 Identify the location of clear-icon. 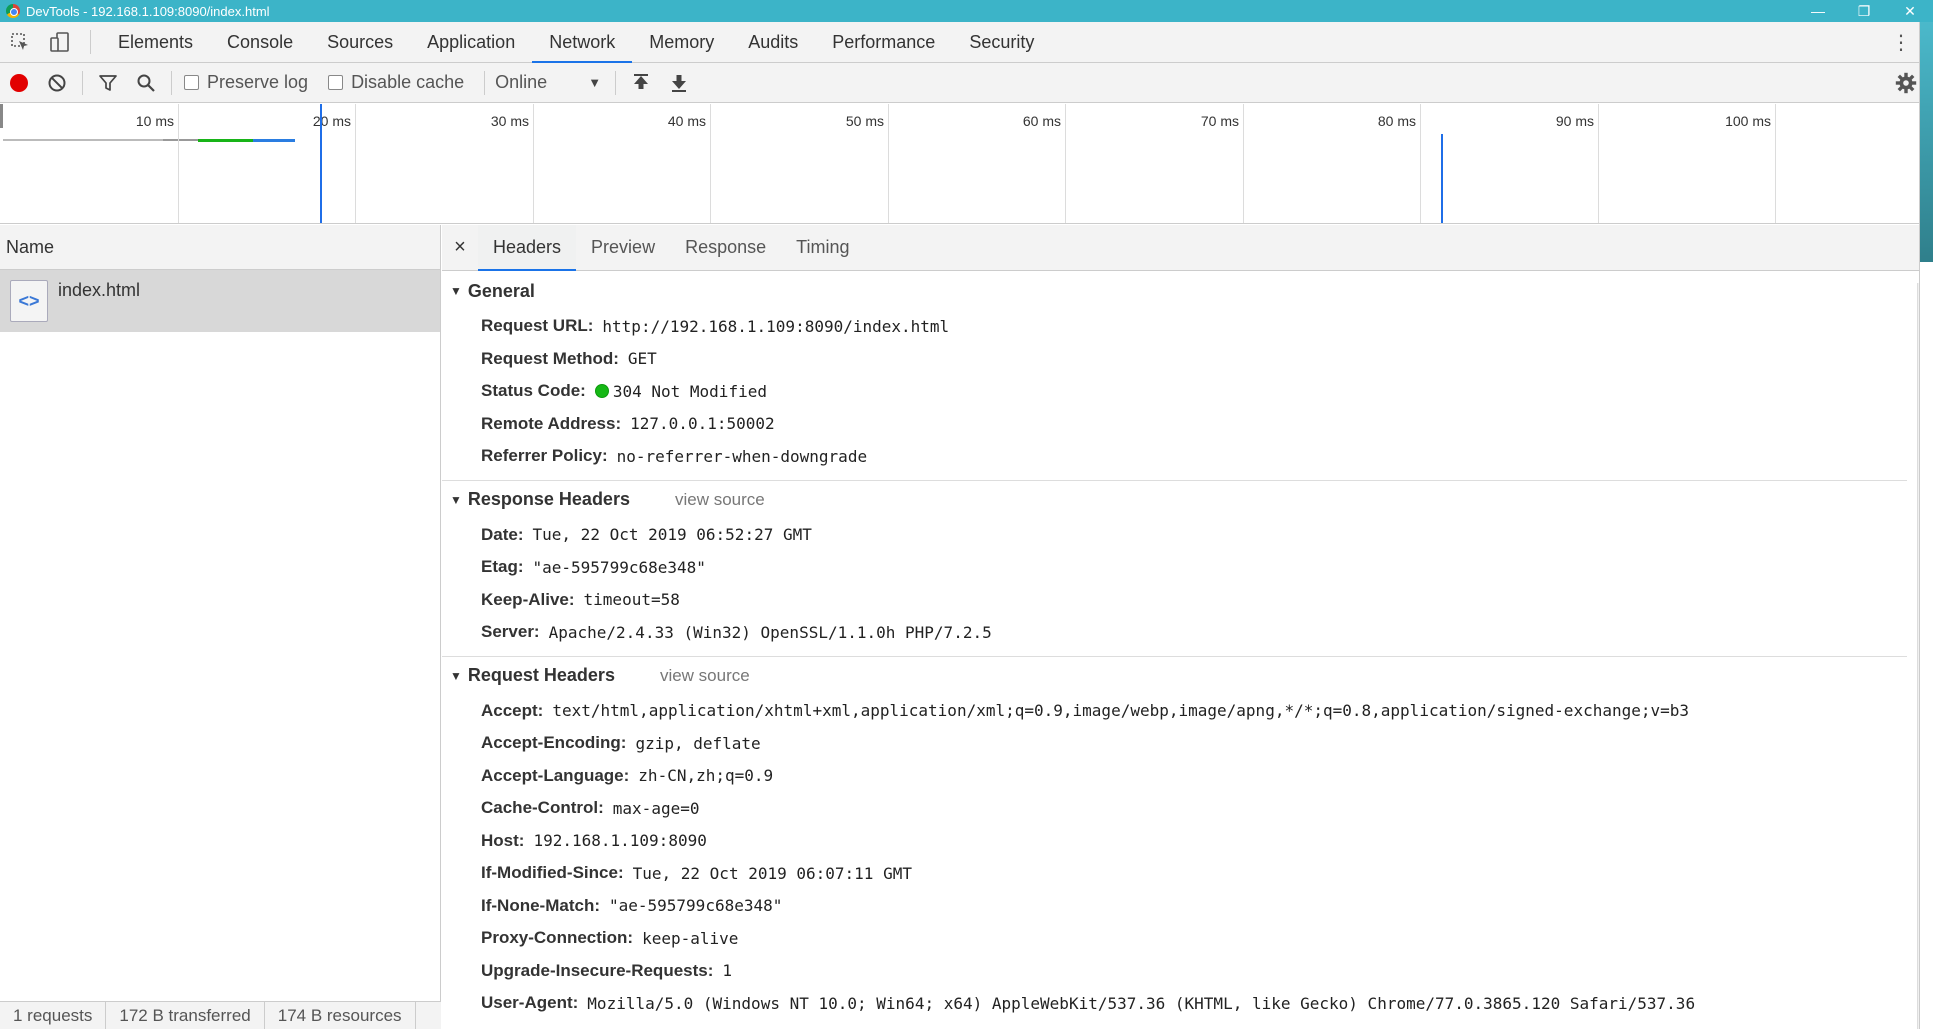
(57, 82).